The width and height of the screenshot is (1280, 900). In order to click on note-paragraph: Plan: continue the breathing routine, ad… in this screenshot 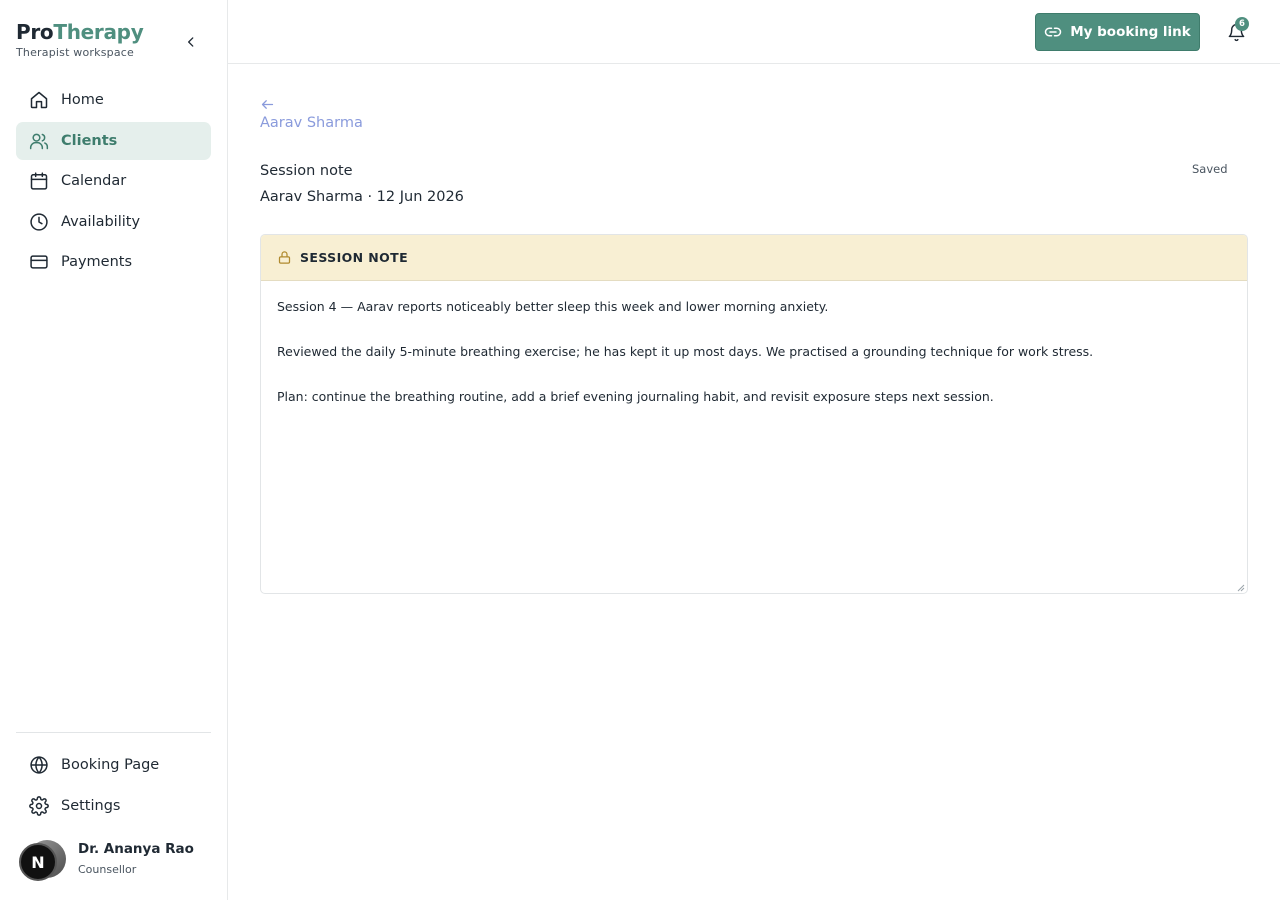, I will do `click(635, 396)`.